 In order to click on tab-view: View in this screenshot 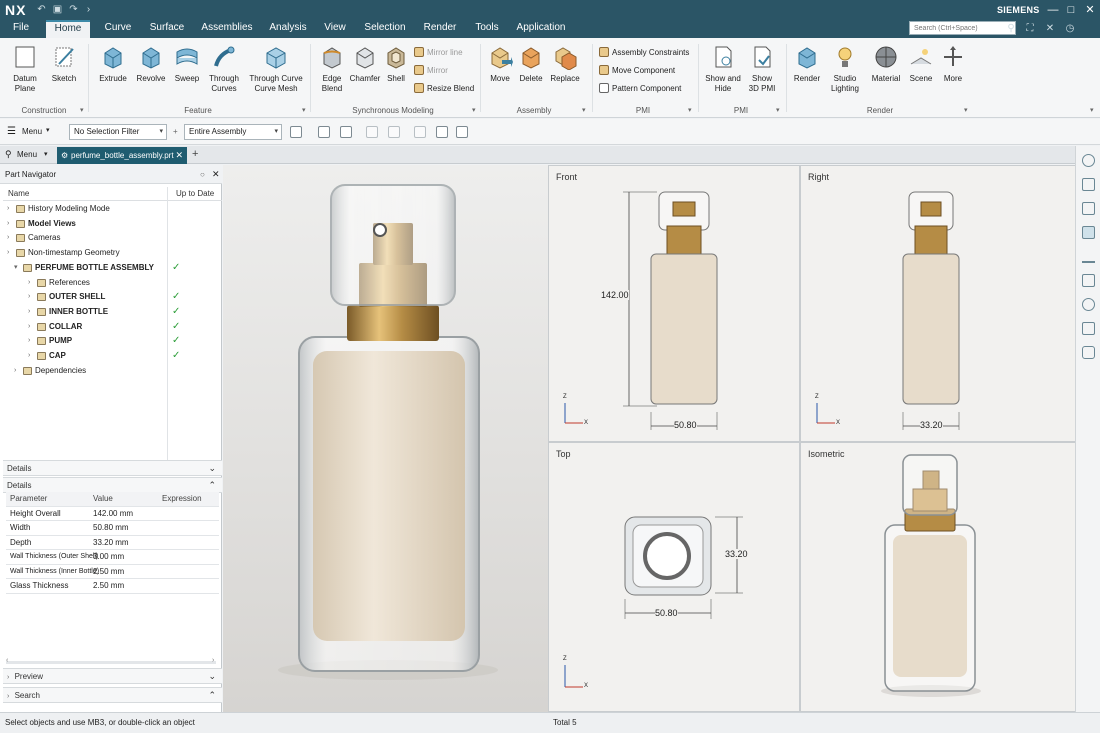, I will do `click(335, 29)`.